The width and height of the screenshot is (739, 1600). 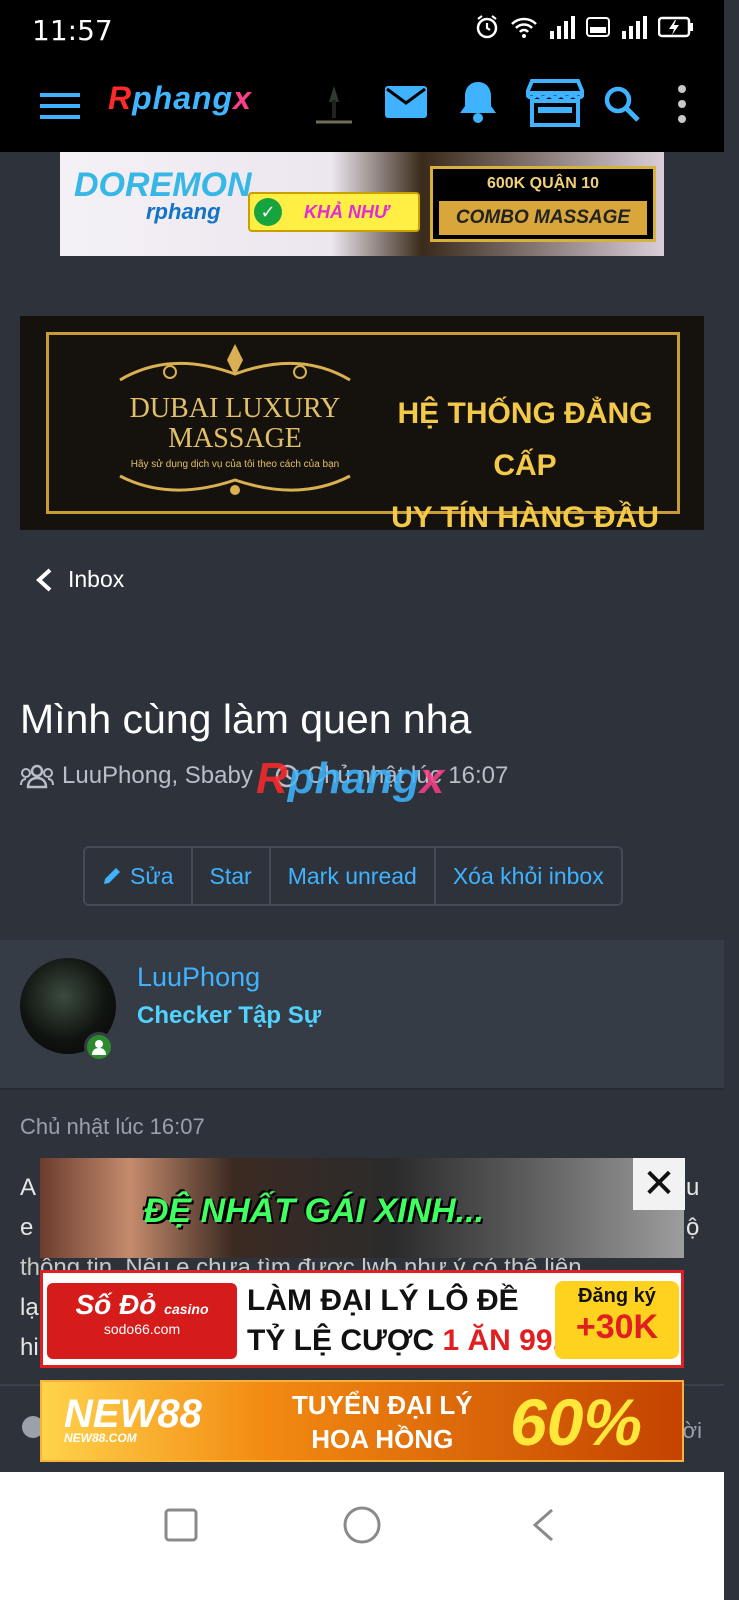 I want to click on star-label: Star, so click(x=230, y=875).